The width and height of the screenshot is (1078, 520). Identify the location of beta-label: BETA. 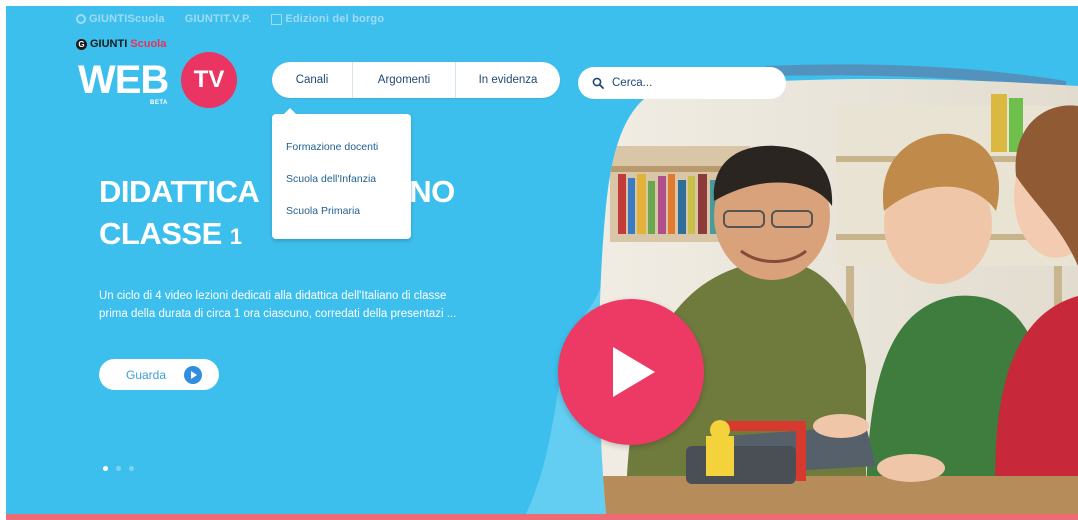
(159, 103).